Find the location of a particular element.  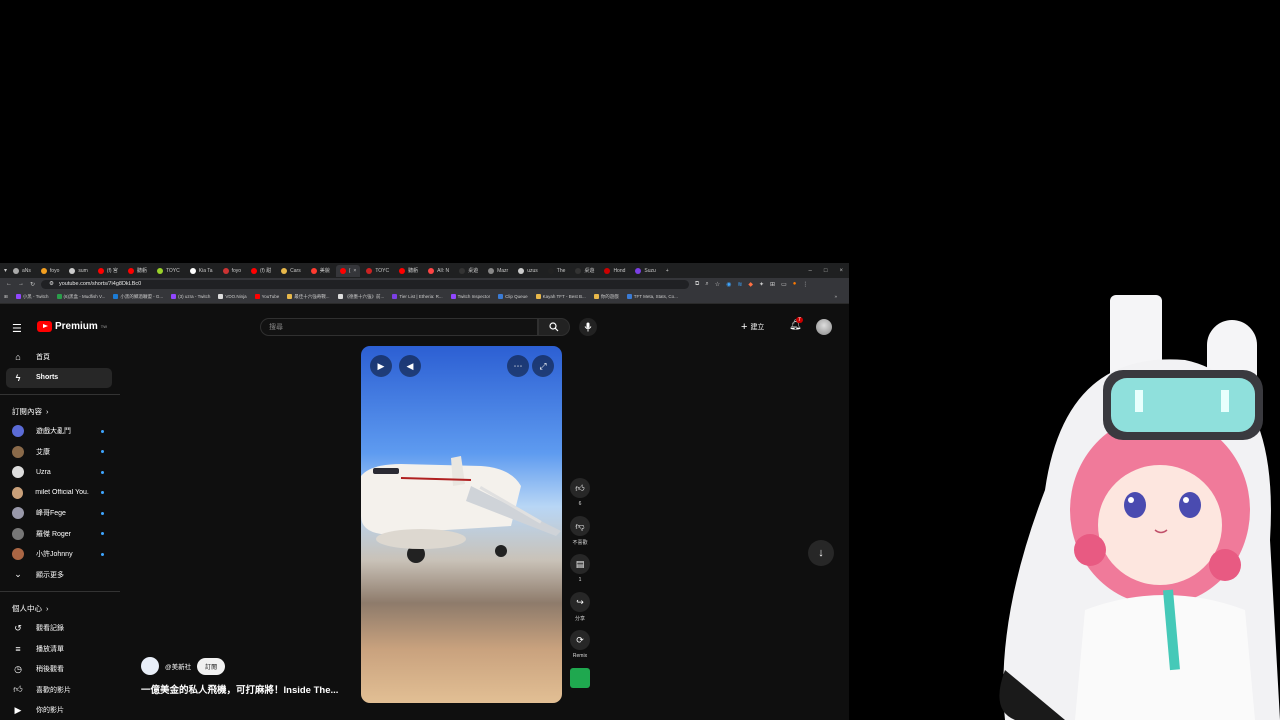

play-button: ▶ is located at coordinates (381, 366).